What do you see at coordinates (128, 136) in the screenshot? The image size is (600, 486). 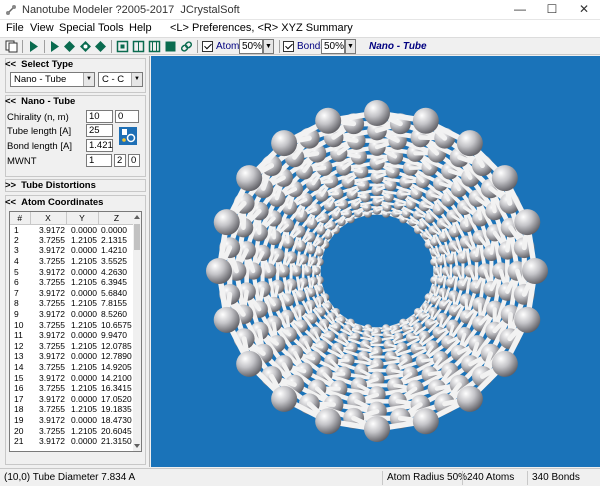 I see `nanotube-build-icon` at bounding box center [128, 136].